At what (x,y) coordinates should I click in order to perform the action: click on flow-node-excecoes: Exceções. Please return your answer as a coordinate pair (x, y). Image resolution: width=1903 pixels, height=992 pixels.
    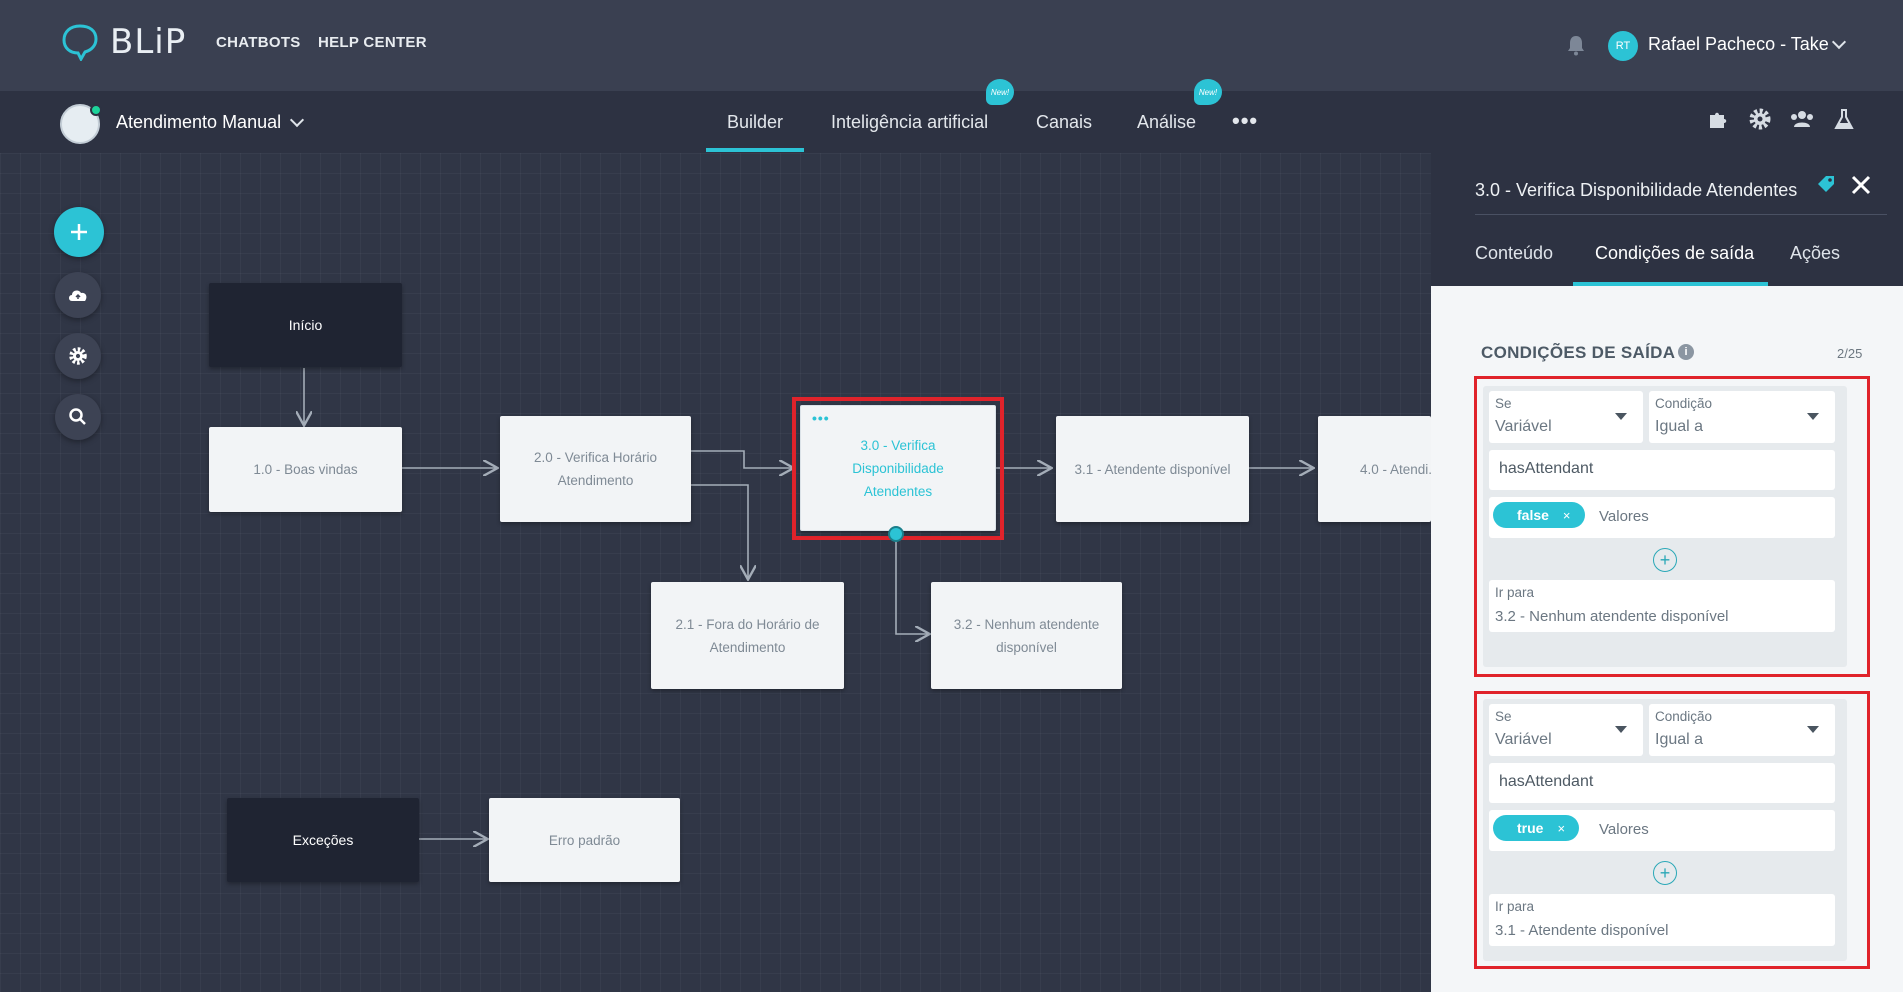
    Looking at the image, I should click on (323, 840).